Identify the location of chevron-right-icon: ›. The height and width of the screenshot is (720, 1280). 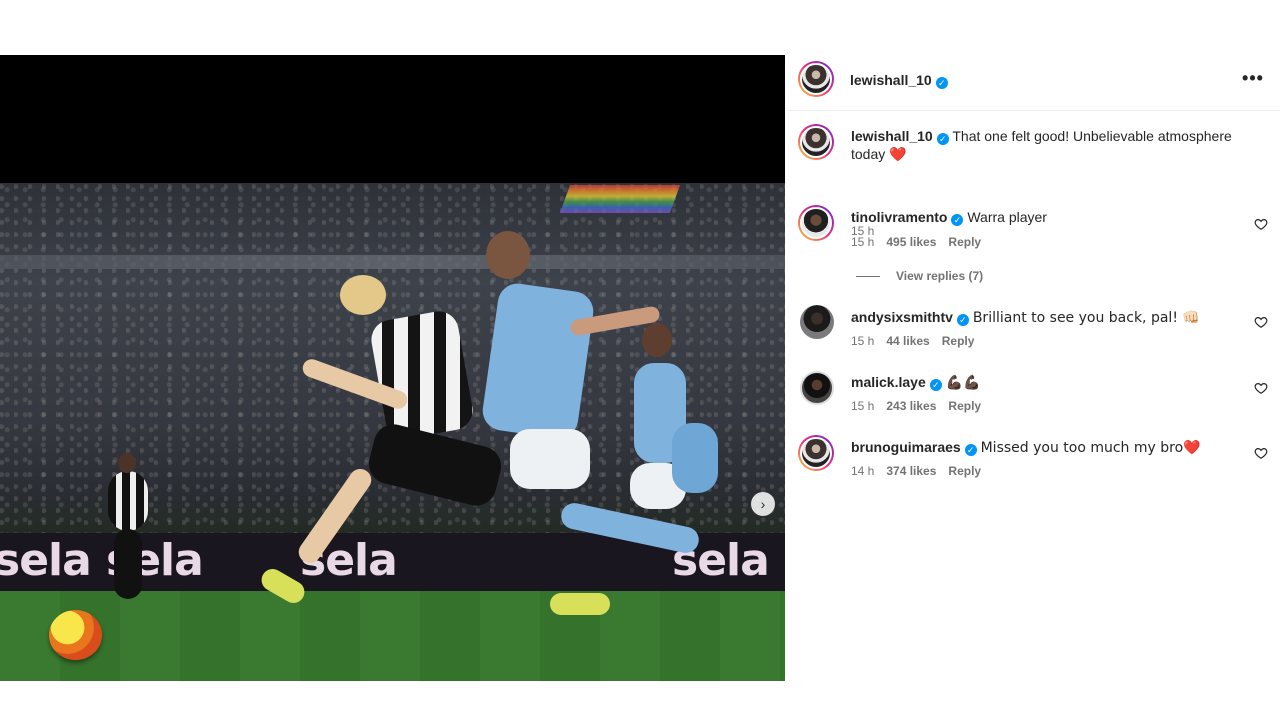
(763, 504).